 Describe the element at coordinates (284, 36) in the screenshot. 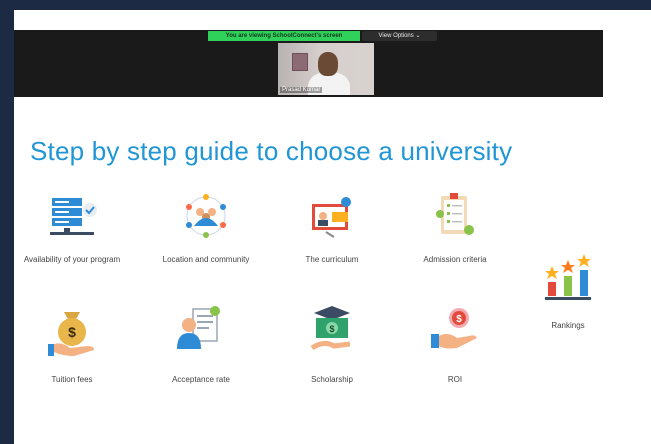

I see `screen-share-banner: You are viewing SchoolConnect's screen` at that location.